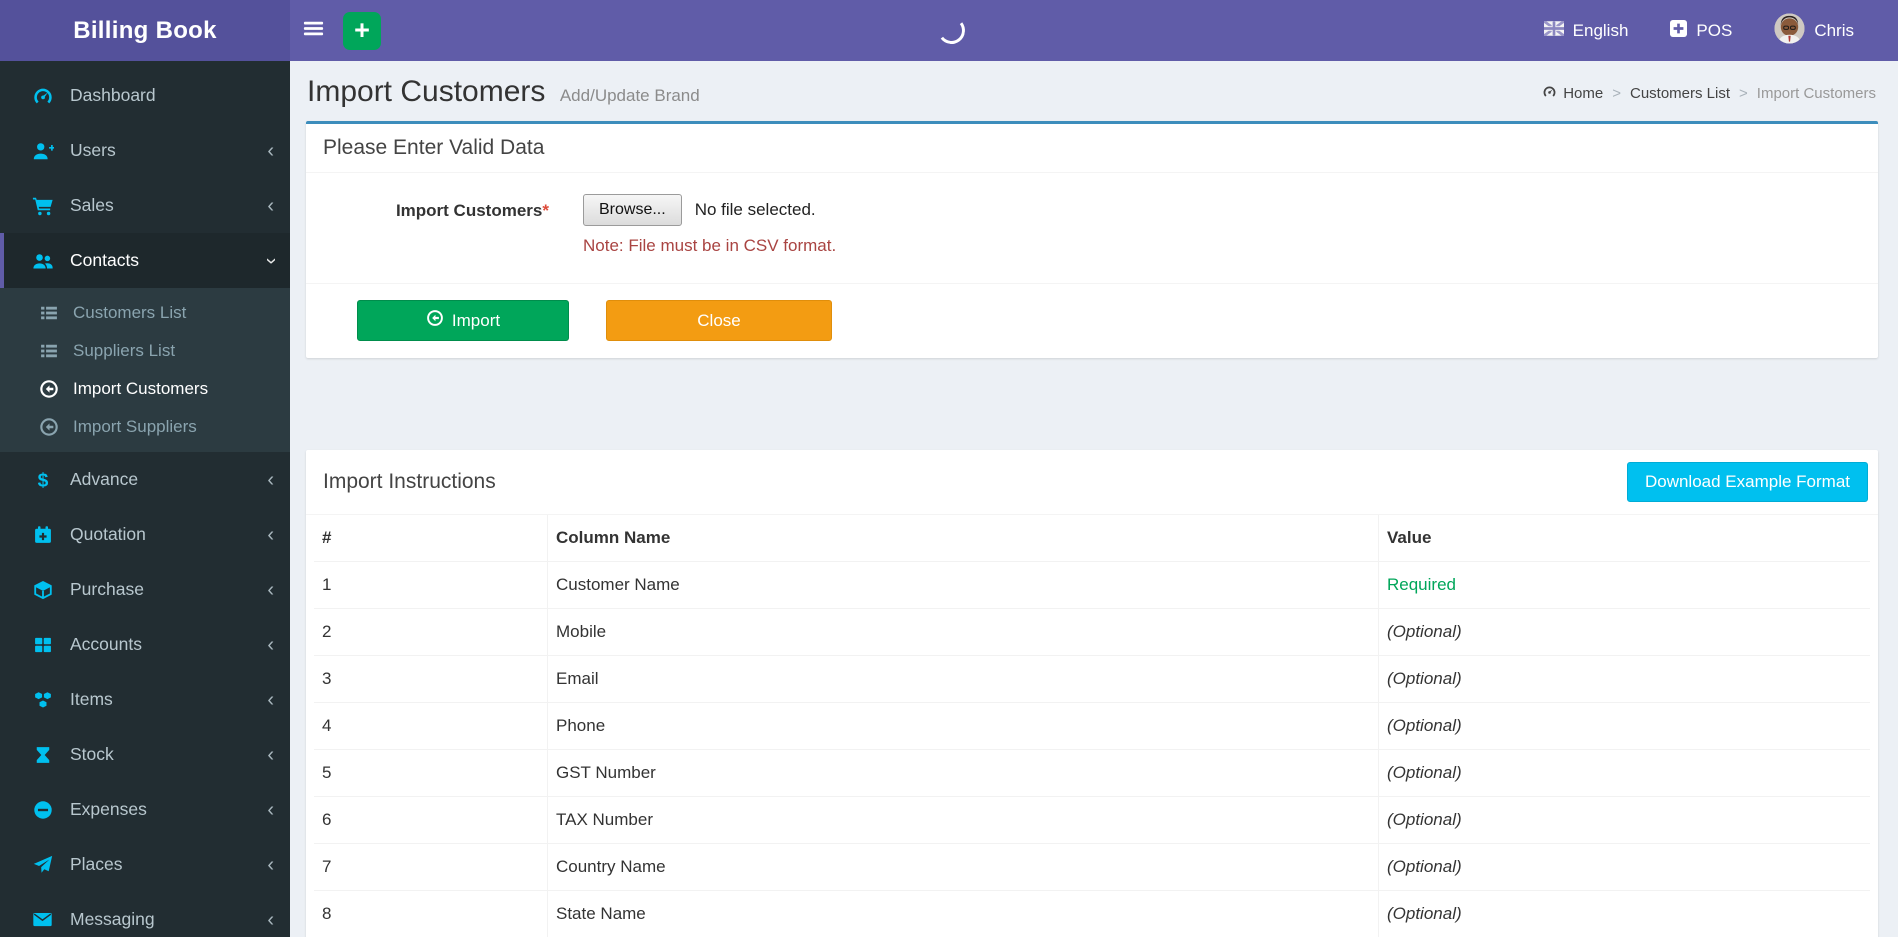 This screenshot has width=1898, height=937. What do you see at coordinates (145, 699) in the screenshot?
I see `sidebar-item-items: Items ‹` at bounding box center [145, 699].